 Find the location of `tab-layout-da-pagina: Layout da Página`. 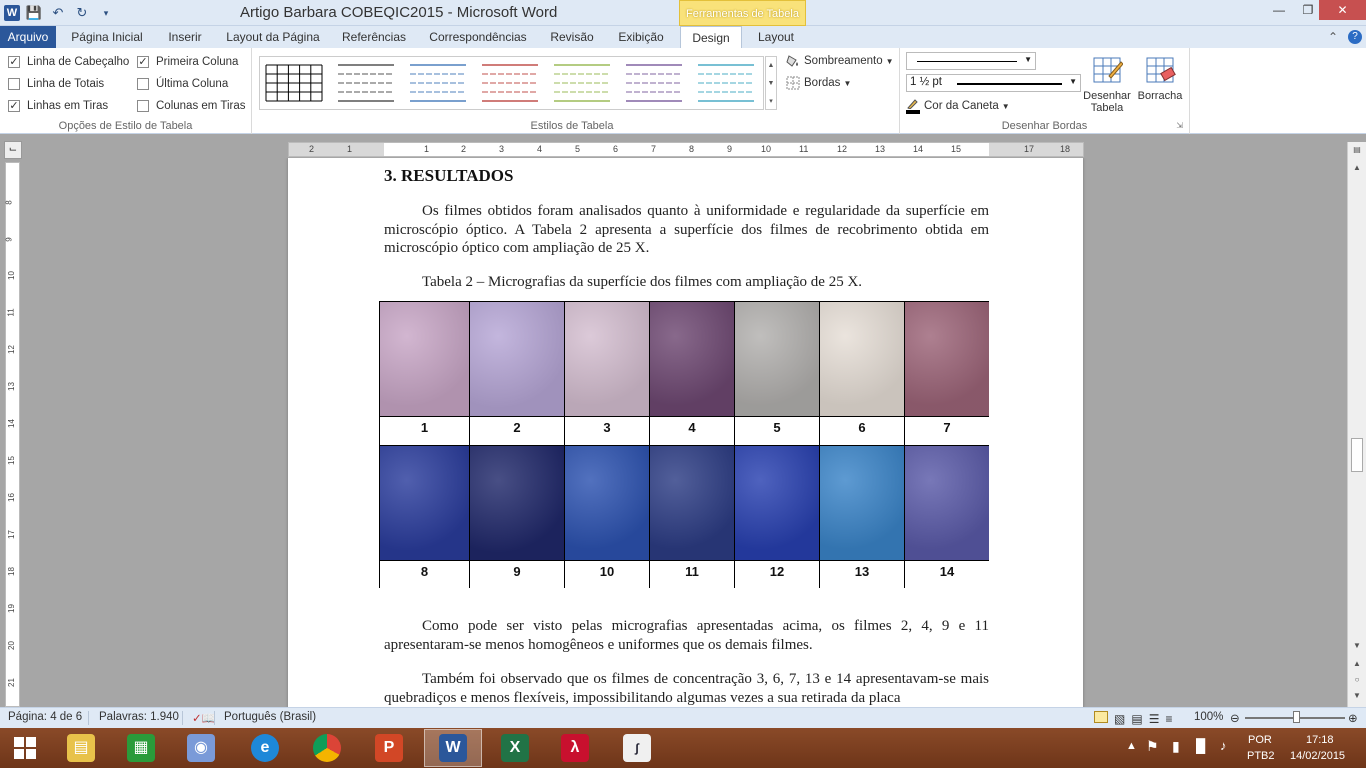

tab-layout-da-pagina: Layout da Página is located at coordinates (273, 37).